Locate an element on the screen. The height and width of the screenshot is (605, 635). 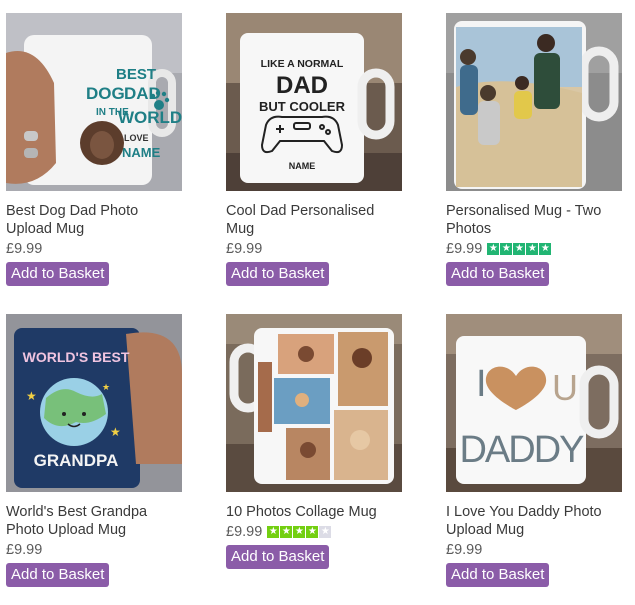
product-title: World's Best Grandpa Photo Upload Mug is located at coordinates (96, 521).